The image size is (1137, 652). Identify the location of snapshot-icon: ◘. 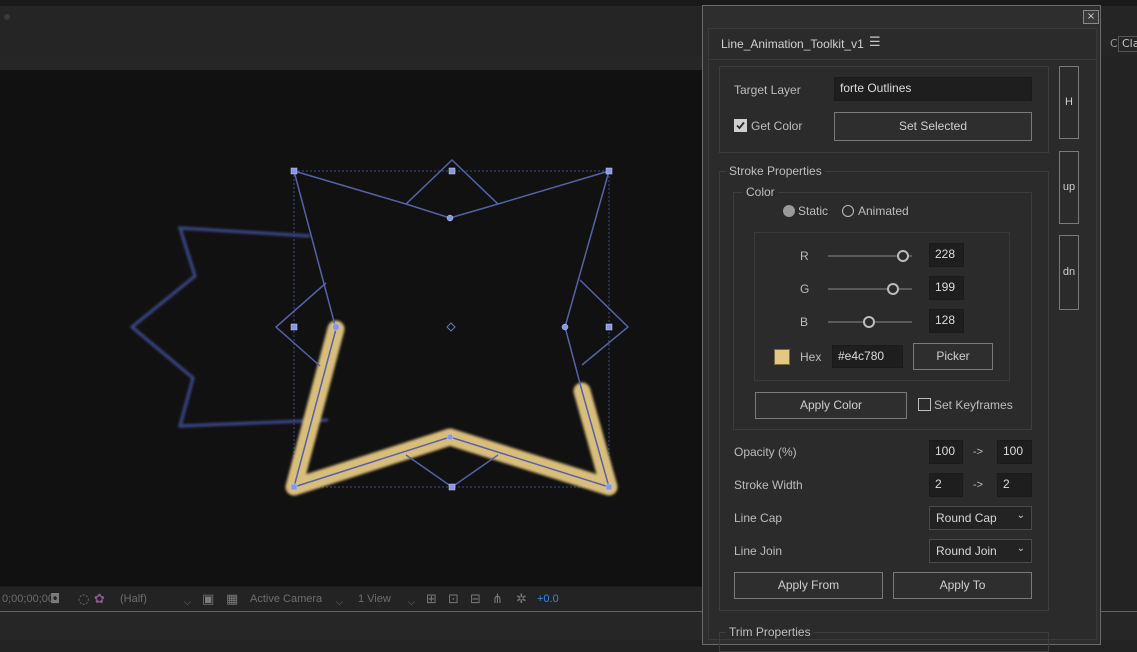
(55, 600).